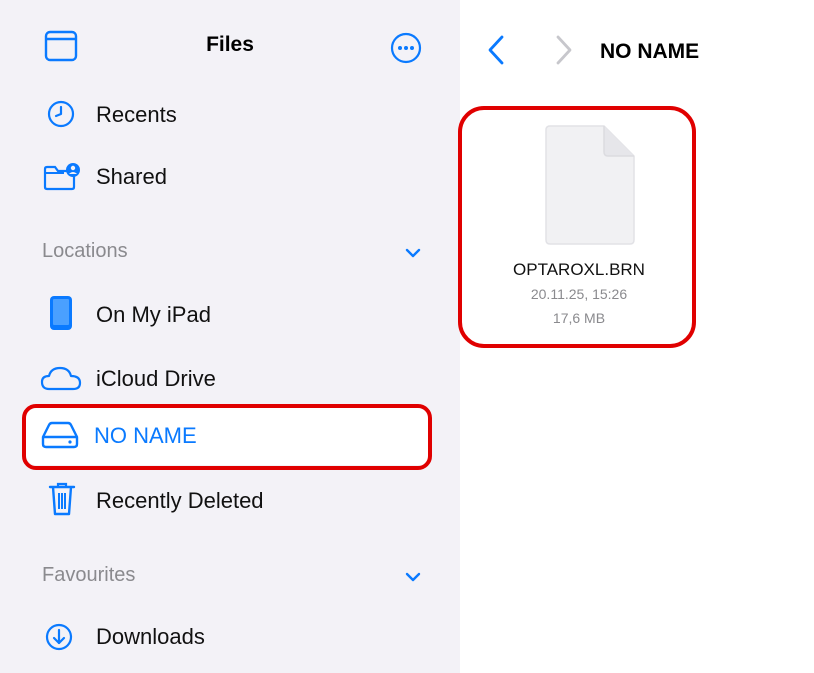 Image resolution: width=814 pixels, height=673 pixels. I want to click on cloud-icon, so click(61, 378).